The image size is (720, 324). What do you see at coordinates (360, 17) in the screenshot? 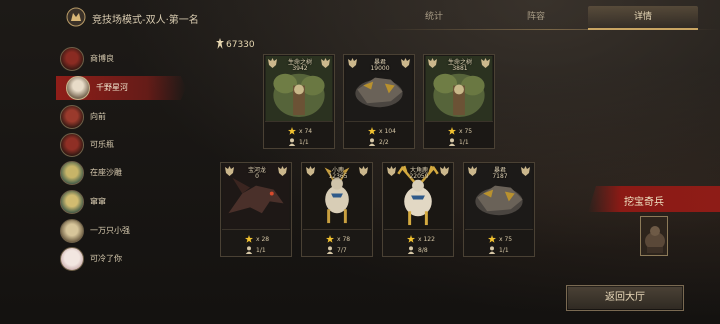
I see `top-bar: 竞技场模式-双人·第一名 统计 阵容 详情` at bounding box center [360, 17].